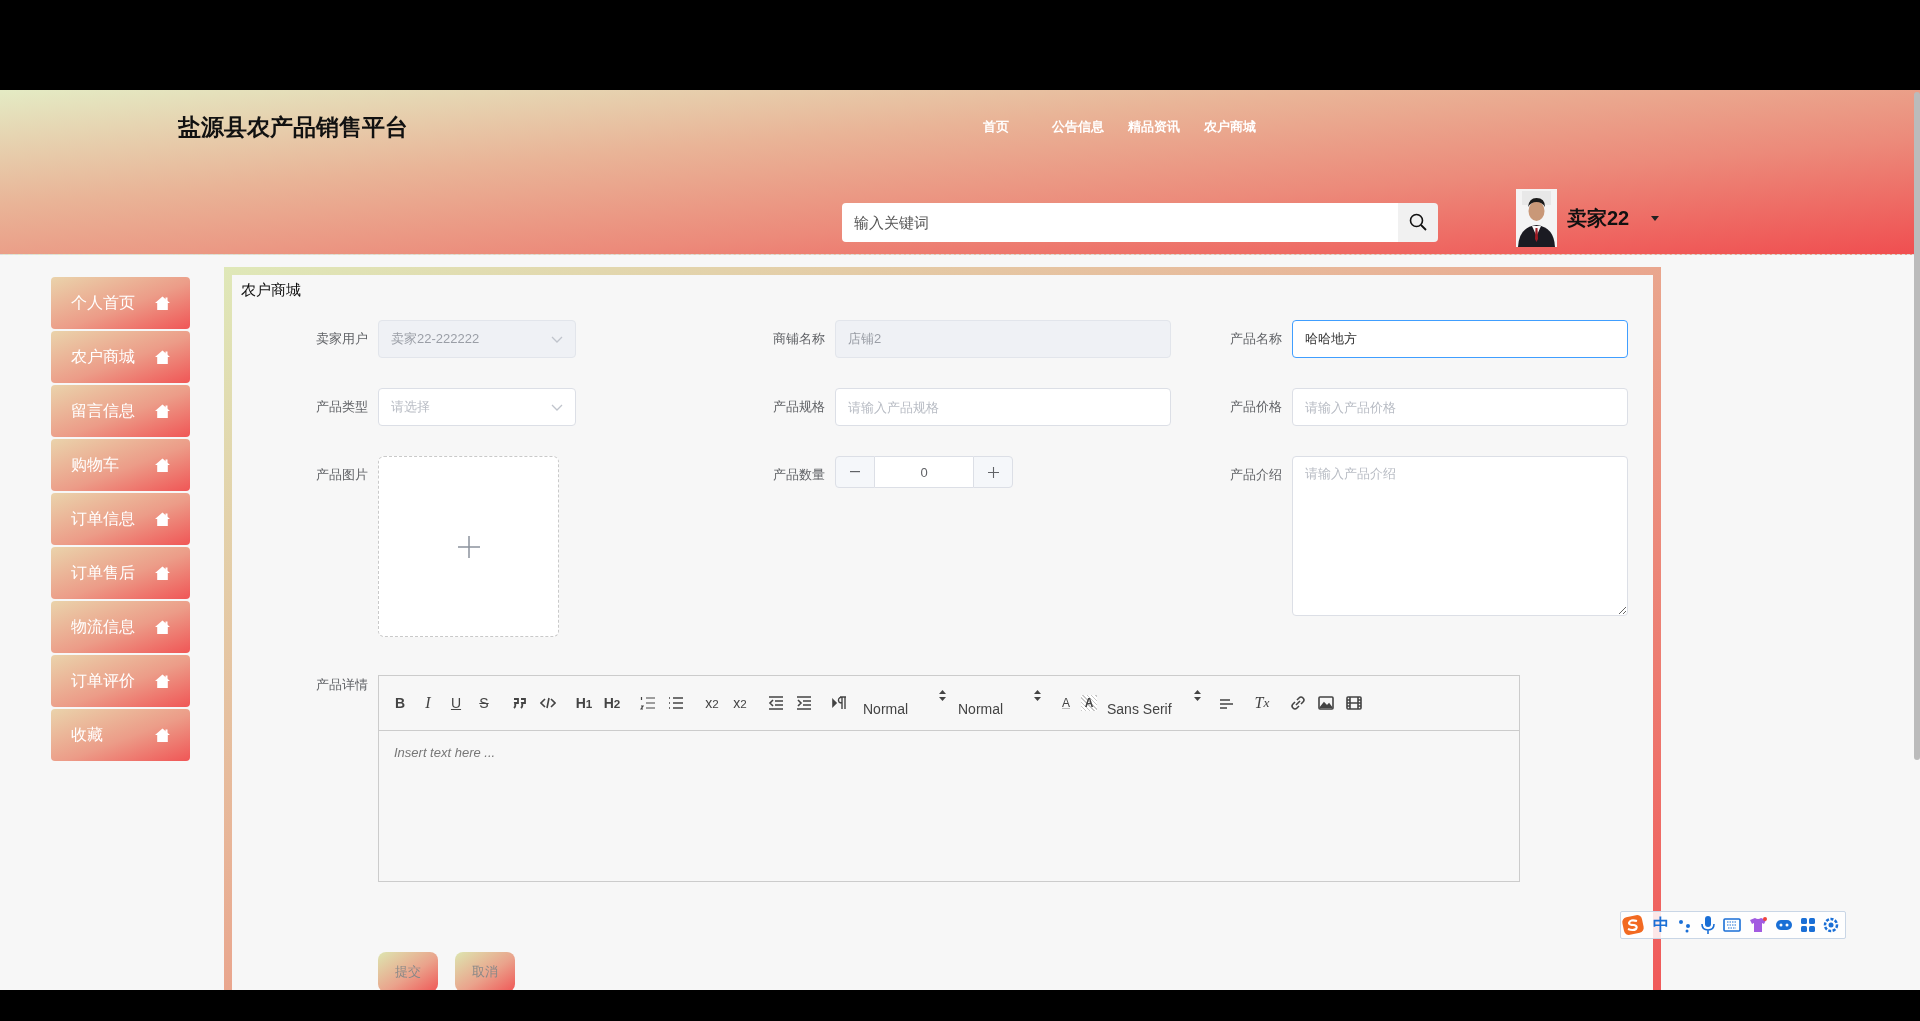  I want to click on field-label: 产品价格, so click(1256, 407).